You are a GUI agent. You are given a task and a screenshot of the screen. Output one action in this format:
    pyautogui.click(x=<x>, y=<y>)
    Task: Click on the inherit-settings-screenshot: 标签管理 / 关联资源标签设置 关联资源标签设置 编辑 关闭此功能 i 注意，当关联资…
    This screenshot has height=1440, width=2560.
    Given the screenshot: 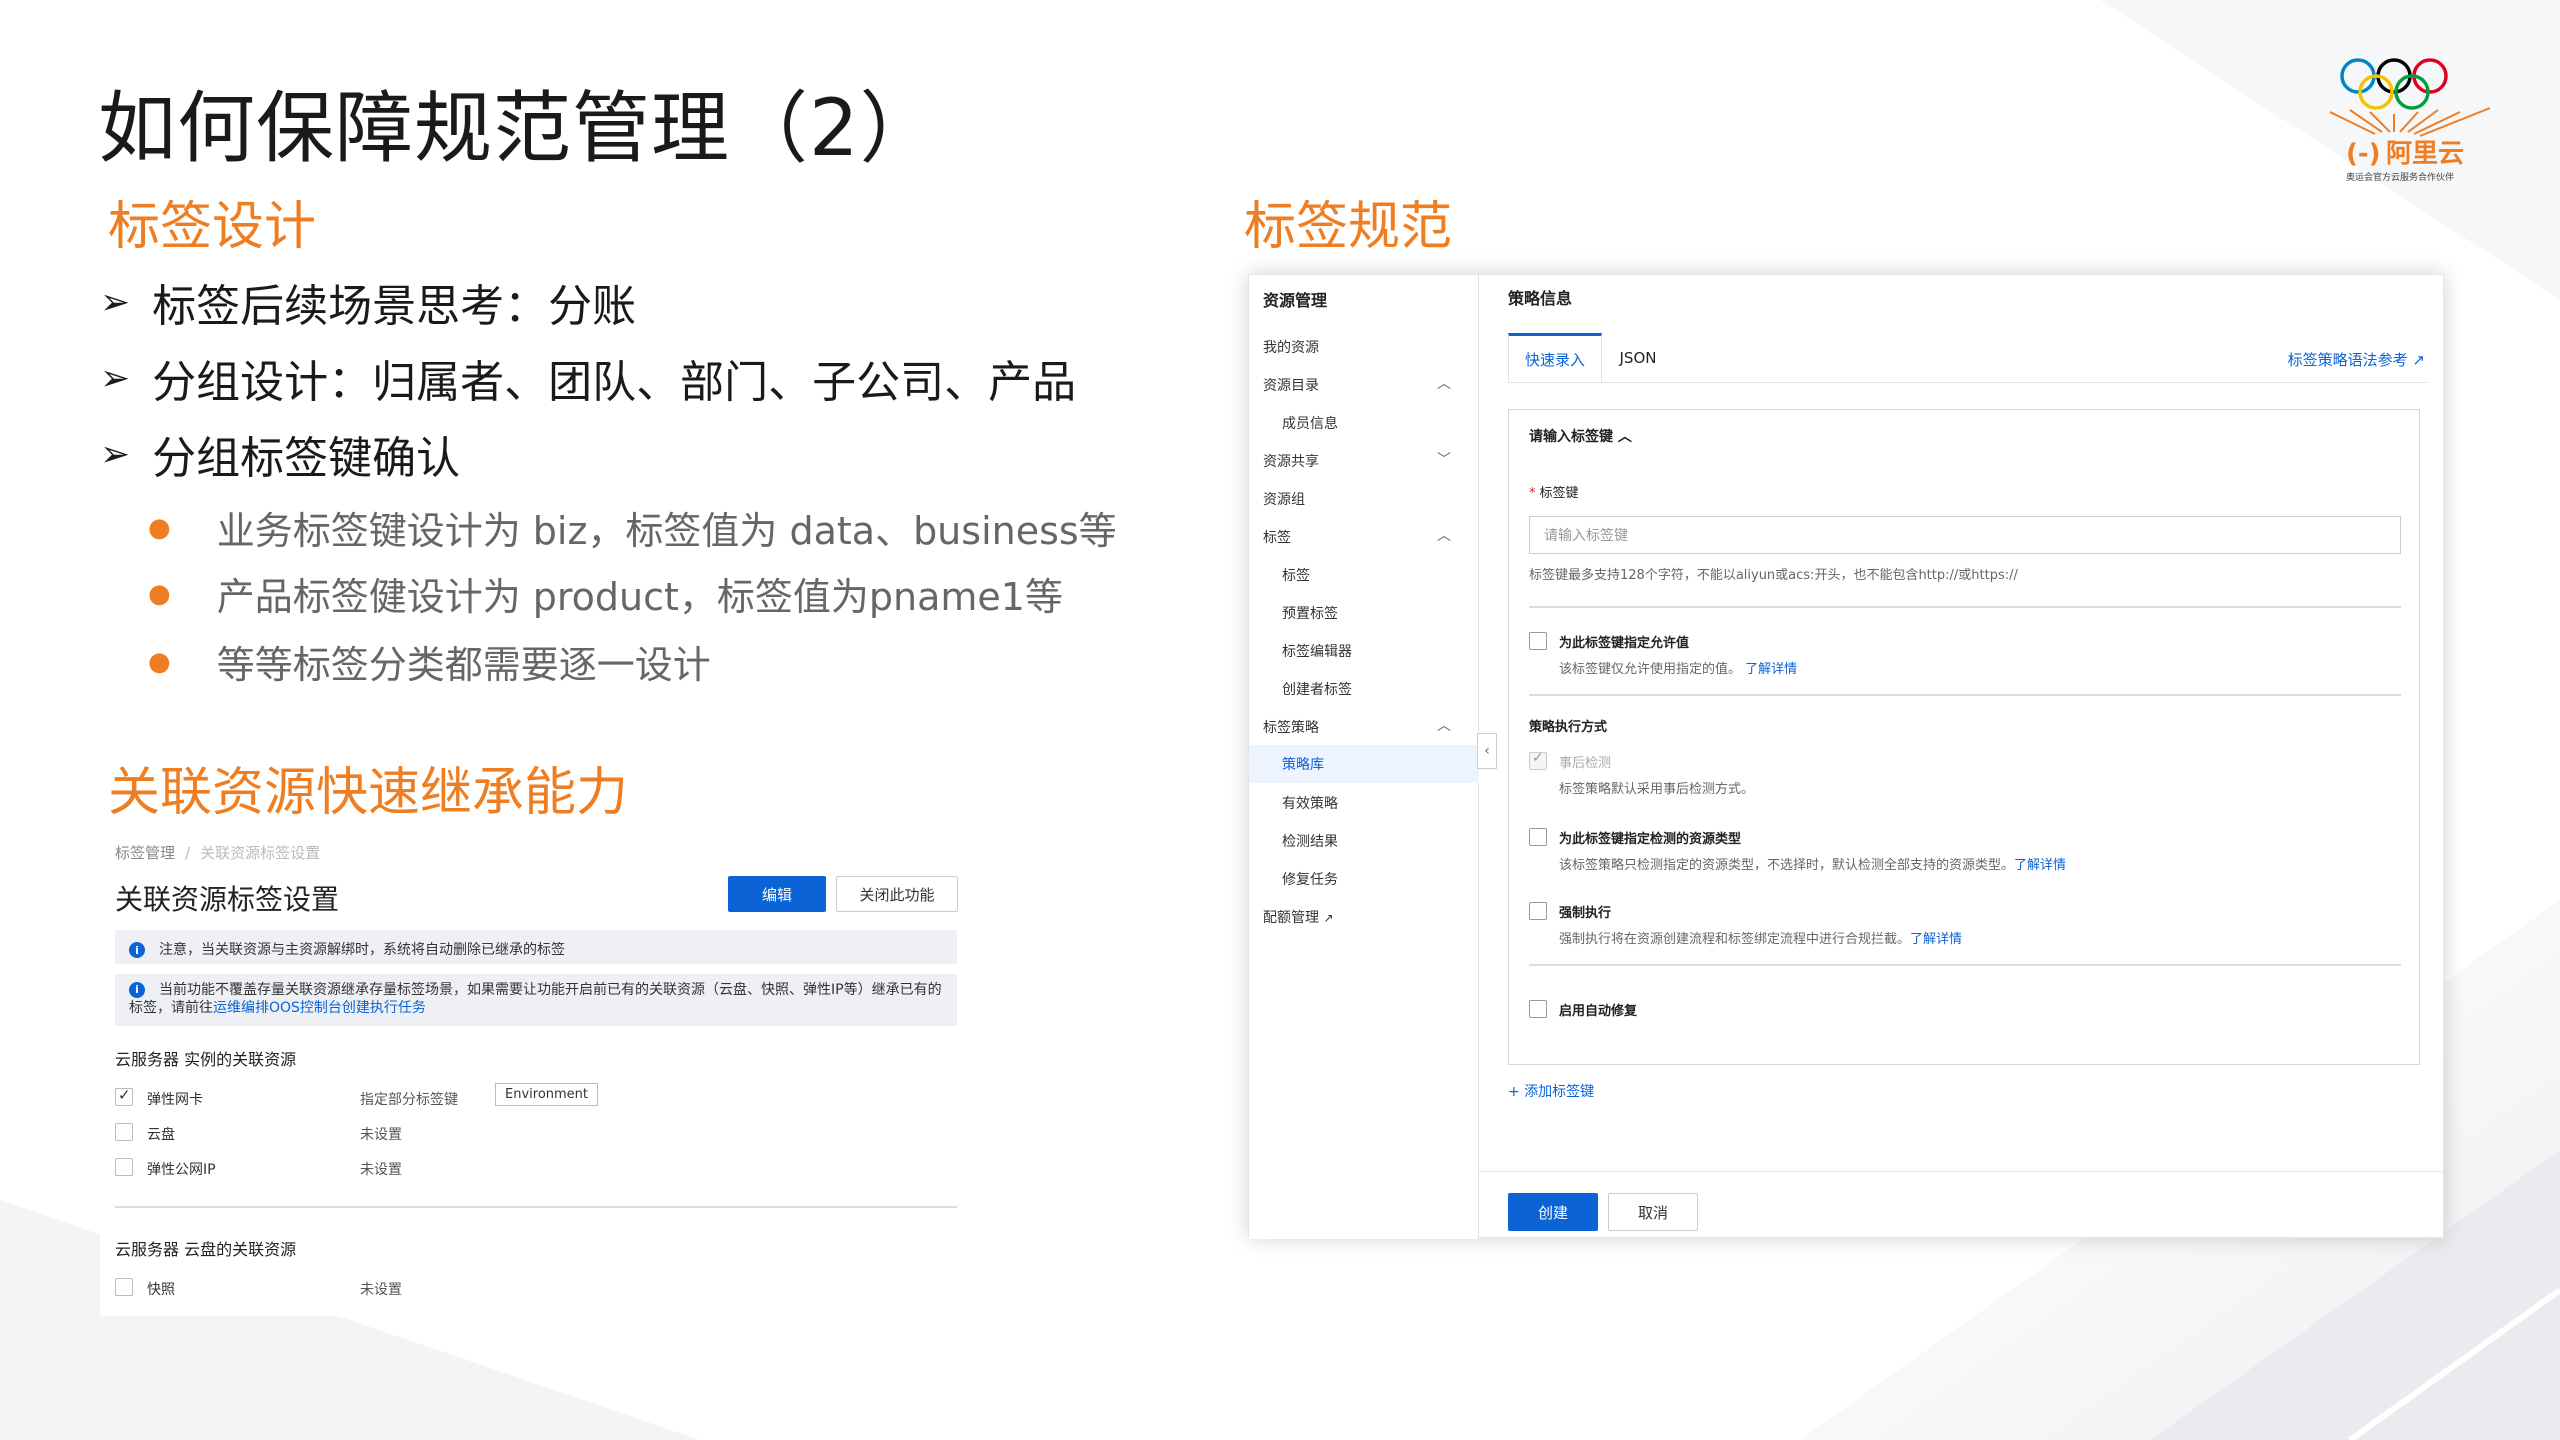 What is the action you would take?
    pyautogui.click(x=530, y=1076)
    